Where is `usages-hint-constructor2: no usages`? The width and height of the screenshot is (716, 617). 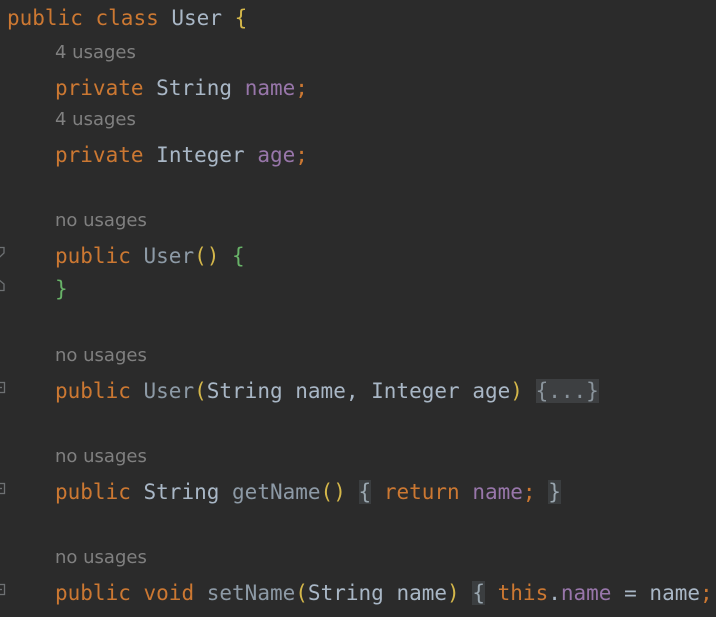 usages-hint-constructor2: no usages is located at coordinates (73, 356).